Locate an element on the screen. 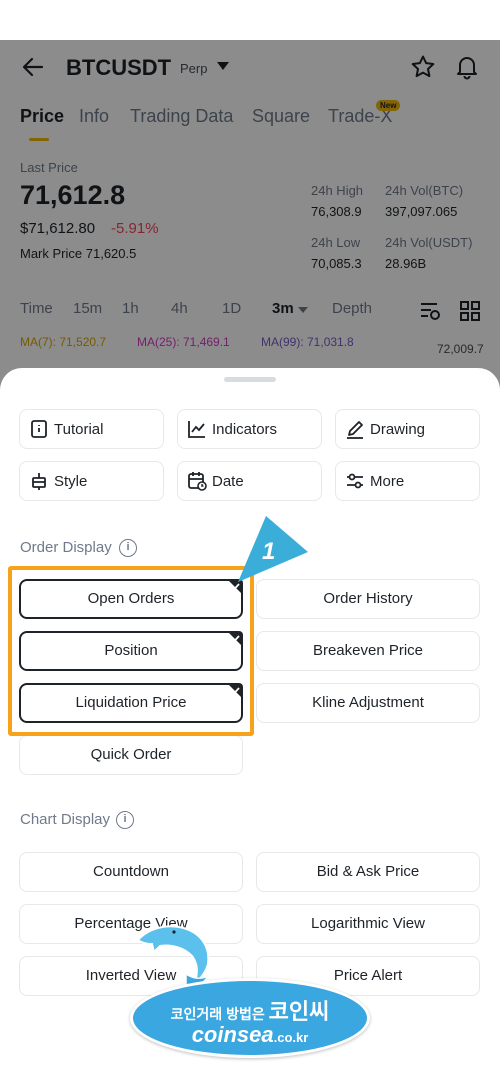 Image resolution: width=500 pixels, height=1083 pixels. bid-ask-price-option: Bid & Ask Price is located at coordinates (368, 872).